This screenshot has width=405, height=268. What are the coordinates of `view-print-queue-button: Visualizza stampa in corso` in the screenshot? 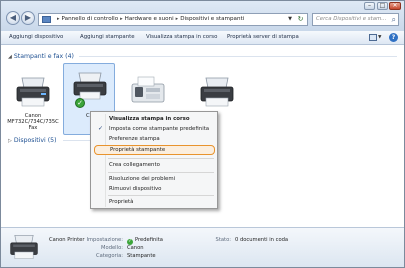 It's located at (181, 37).